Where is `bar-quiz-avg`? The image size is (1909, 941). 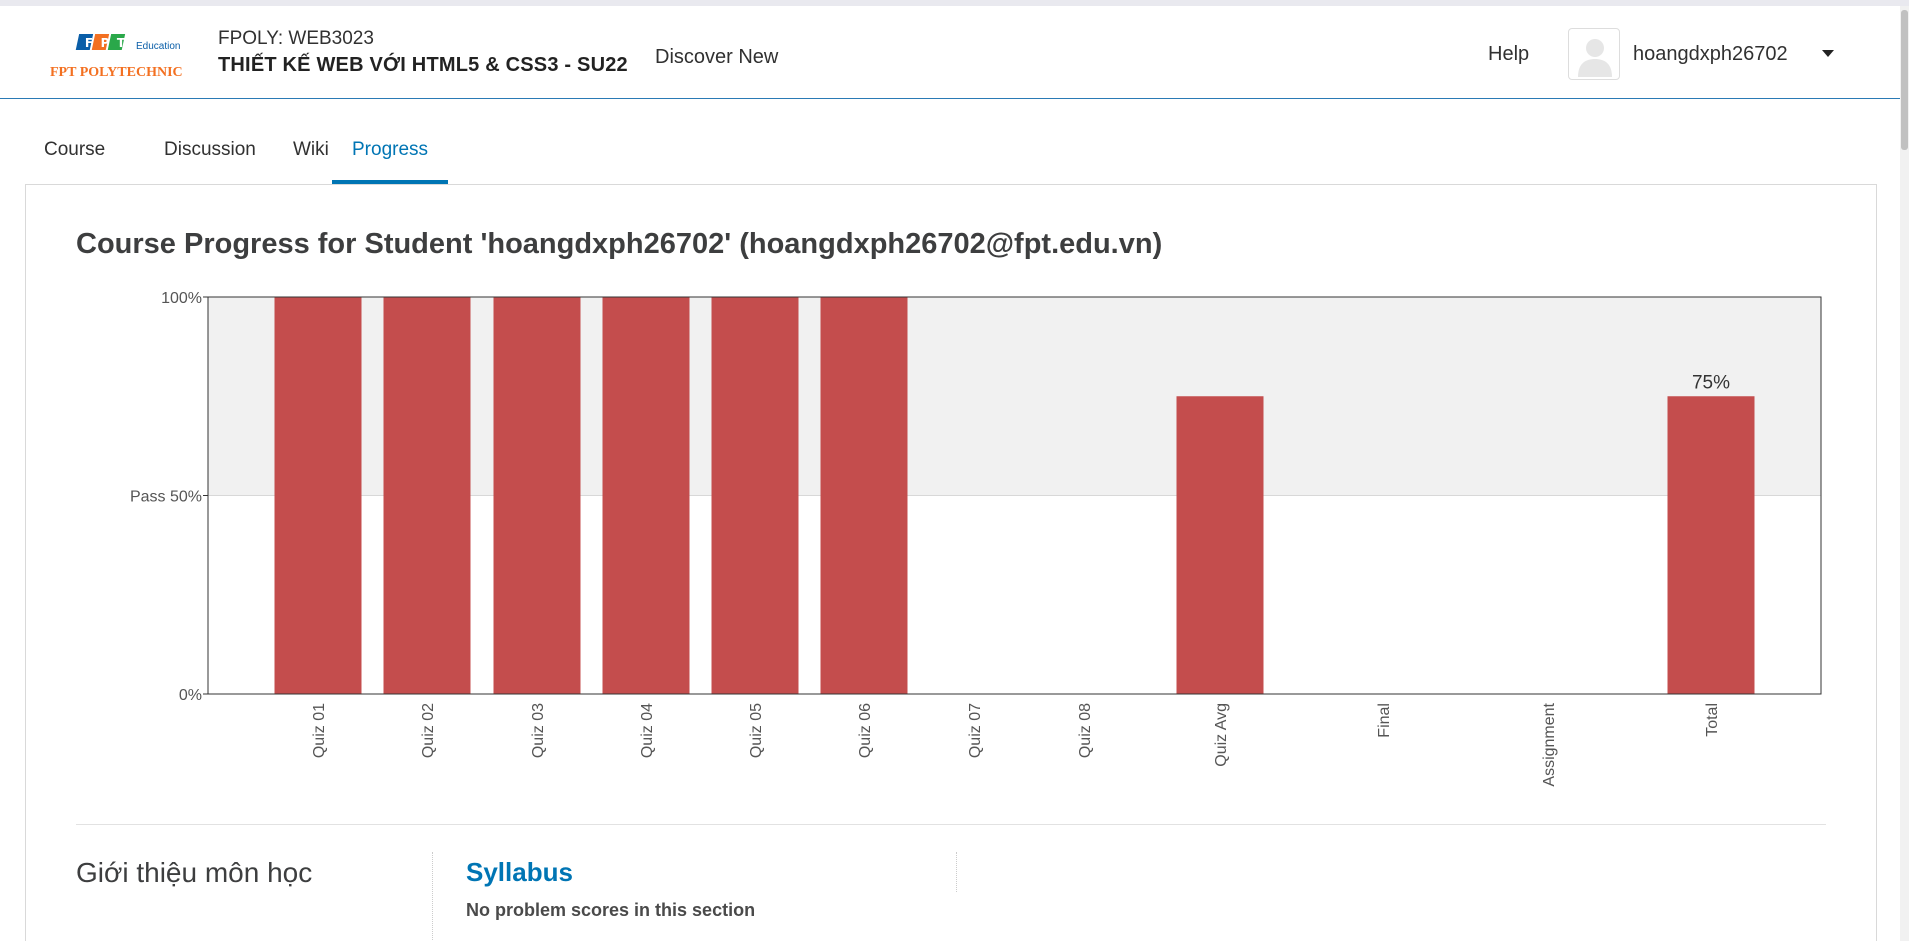
bar-quiz-avg is located at coordinates (1220, 545).